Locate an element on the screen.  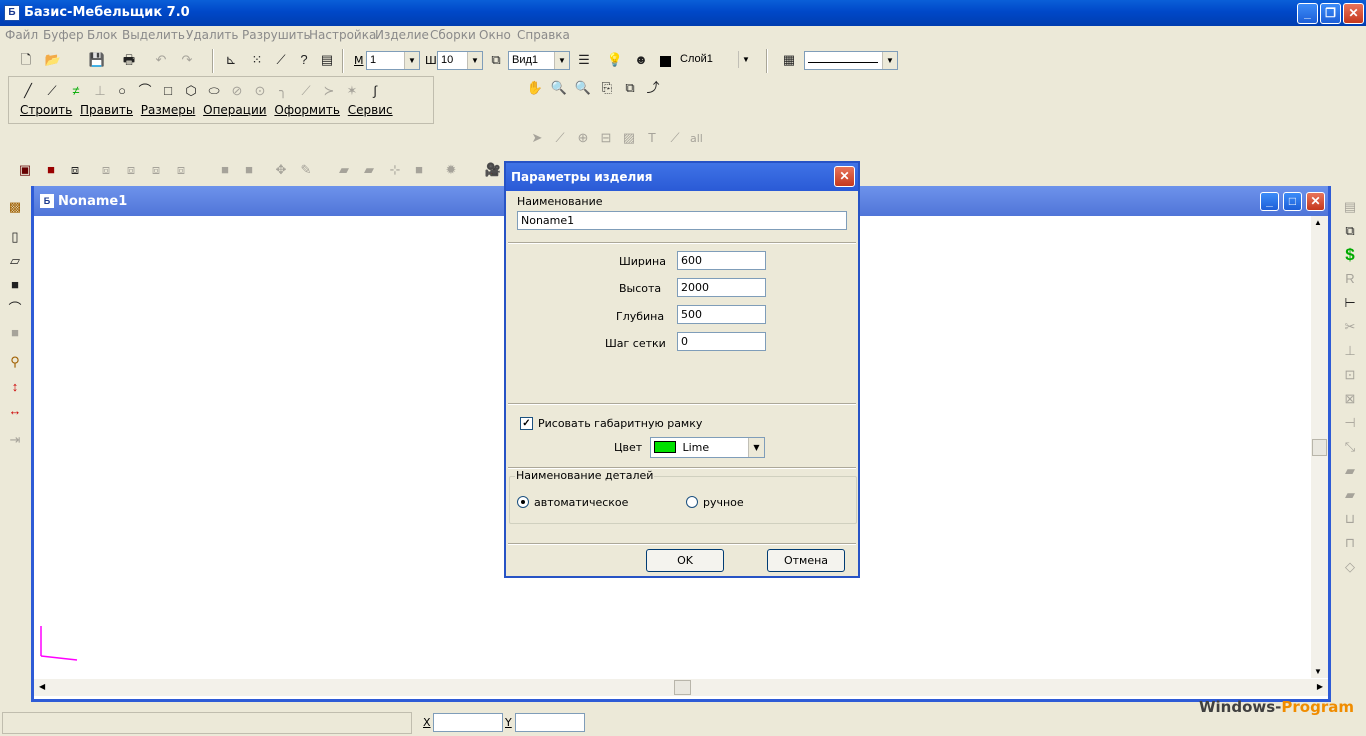
drill-icon: ⊠ is located at coordinates (1350, 399).